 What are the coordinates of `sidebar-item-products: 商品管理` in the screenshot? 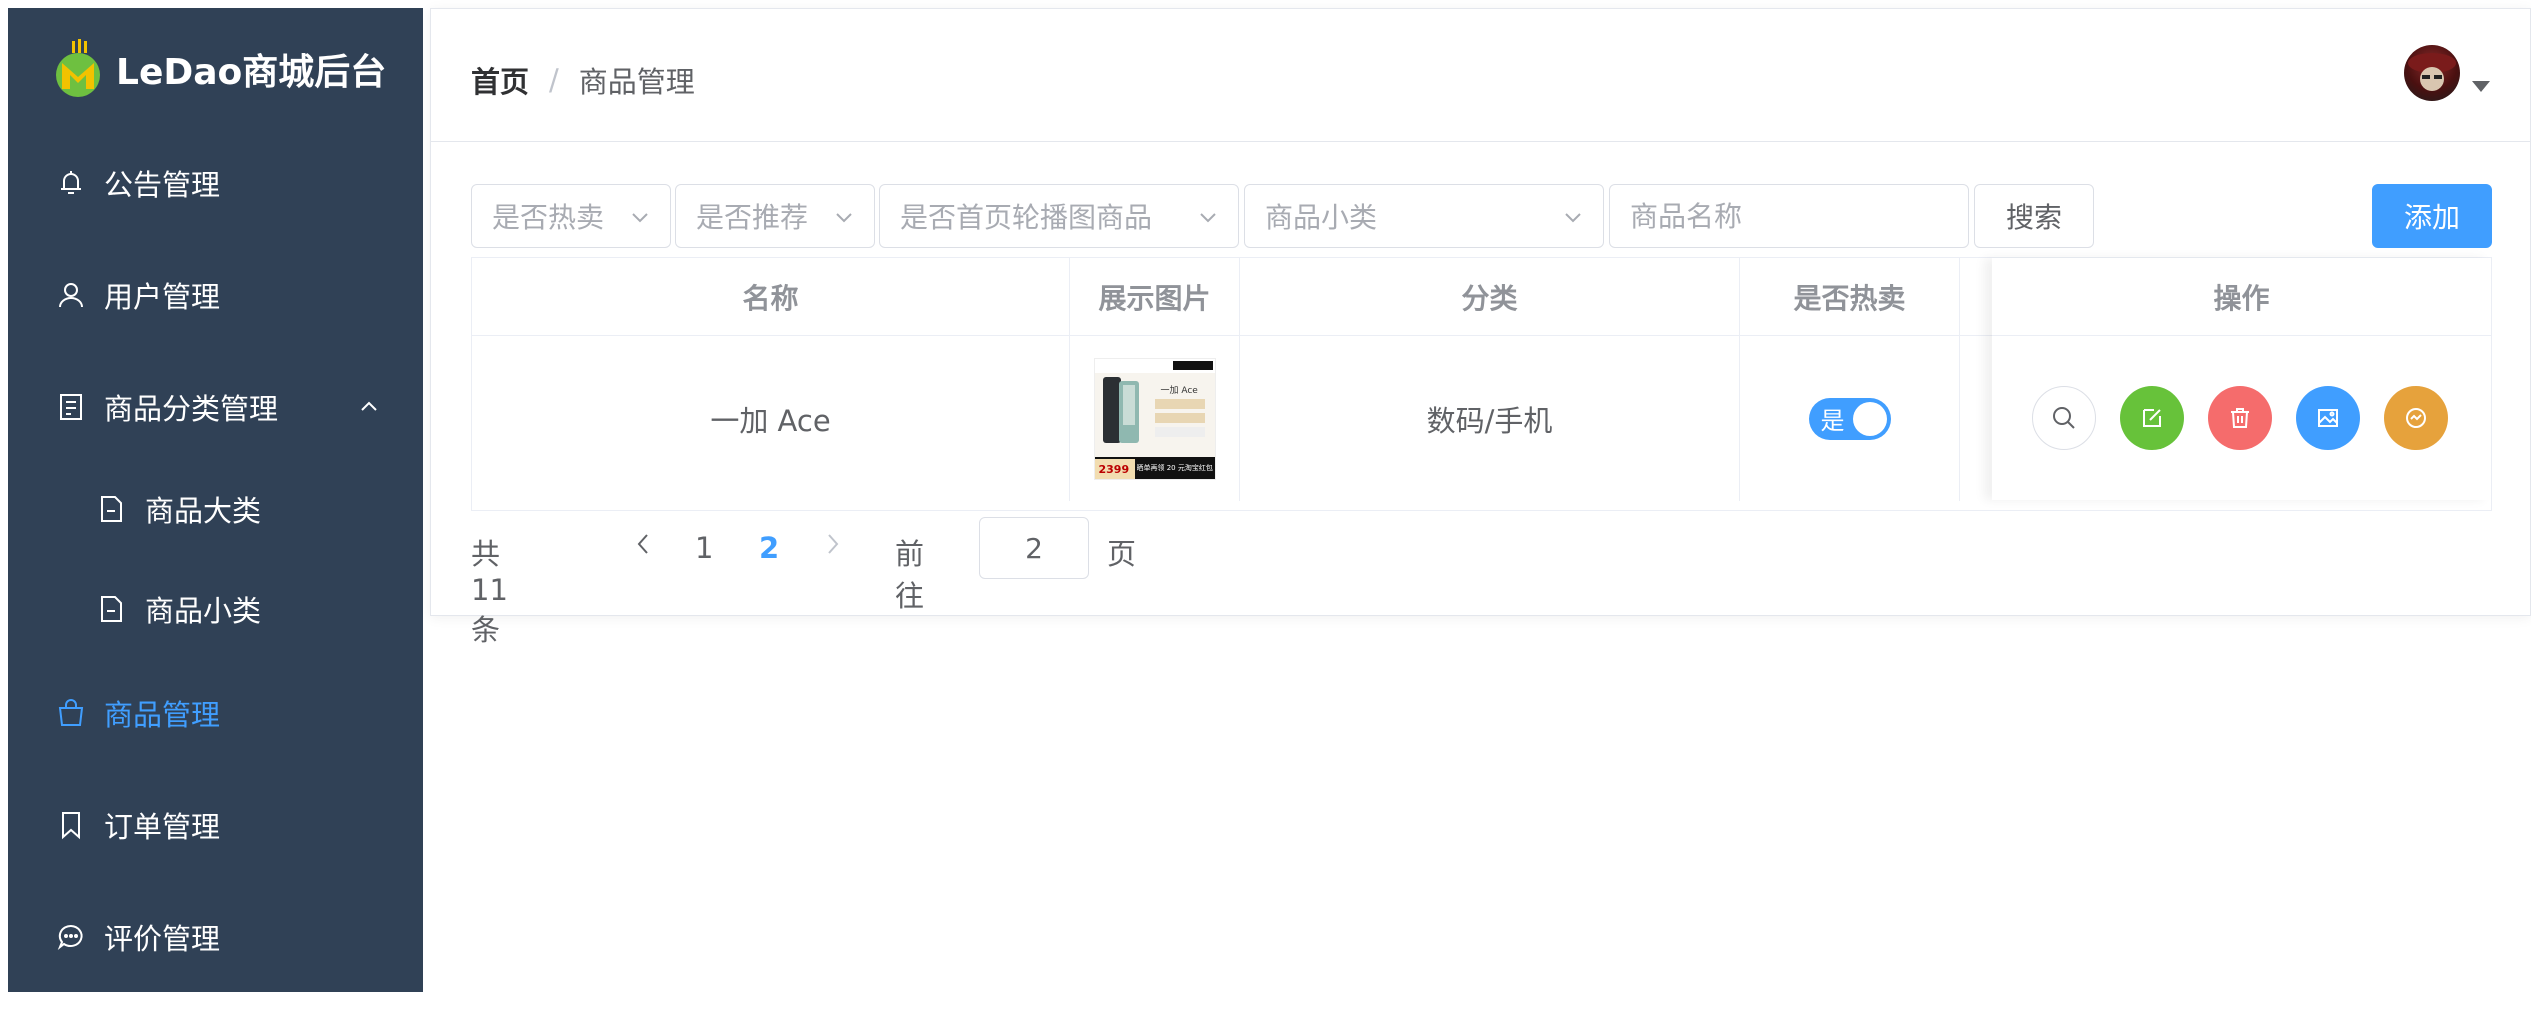 It's located at (215, 713).